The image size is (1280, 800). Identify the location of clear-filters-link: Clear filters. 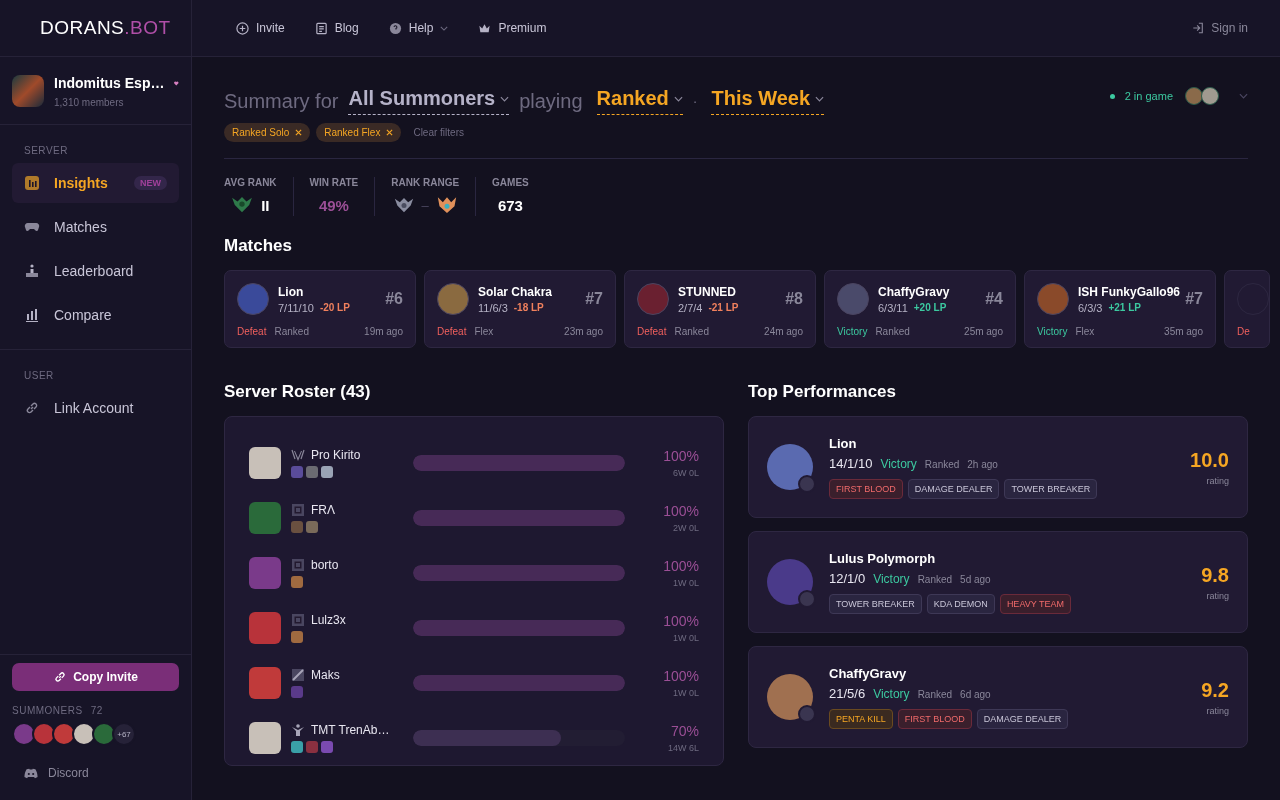
(438, 132).